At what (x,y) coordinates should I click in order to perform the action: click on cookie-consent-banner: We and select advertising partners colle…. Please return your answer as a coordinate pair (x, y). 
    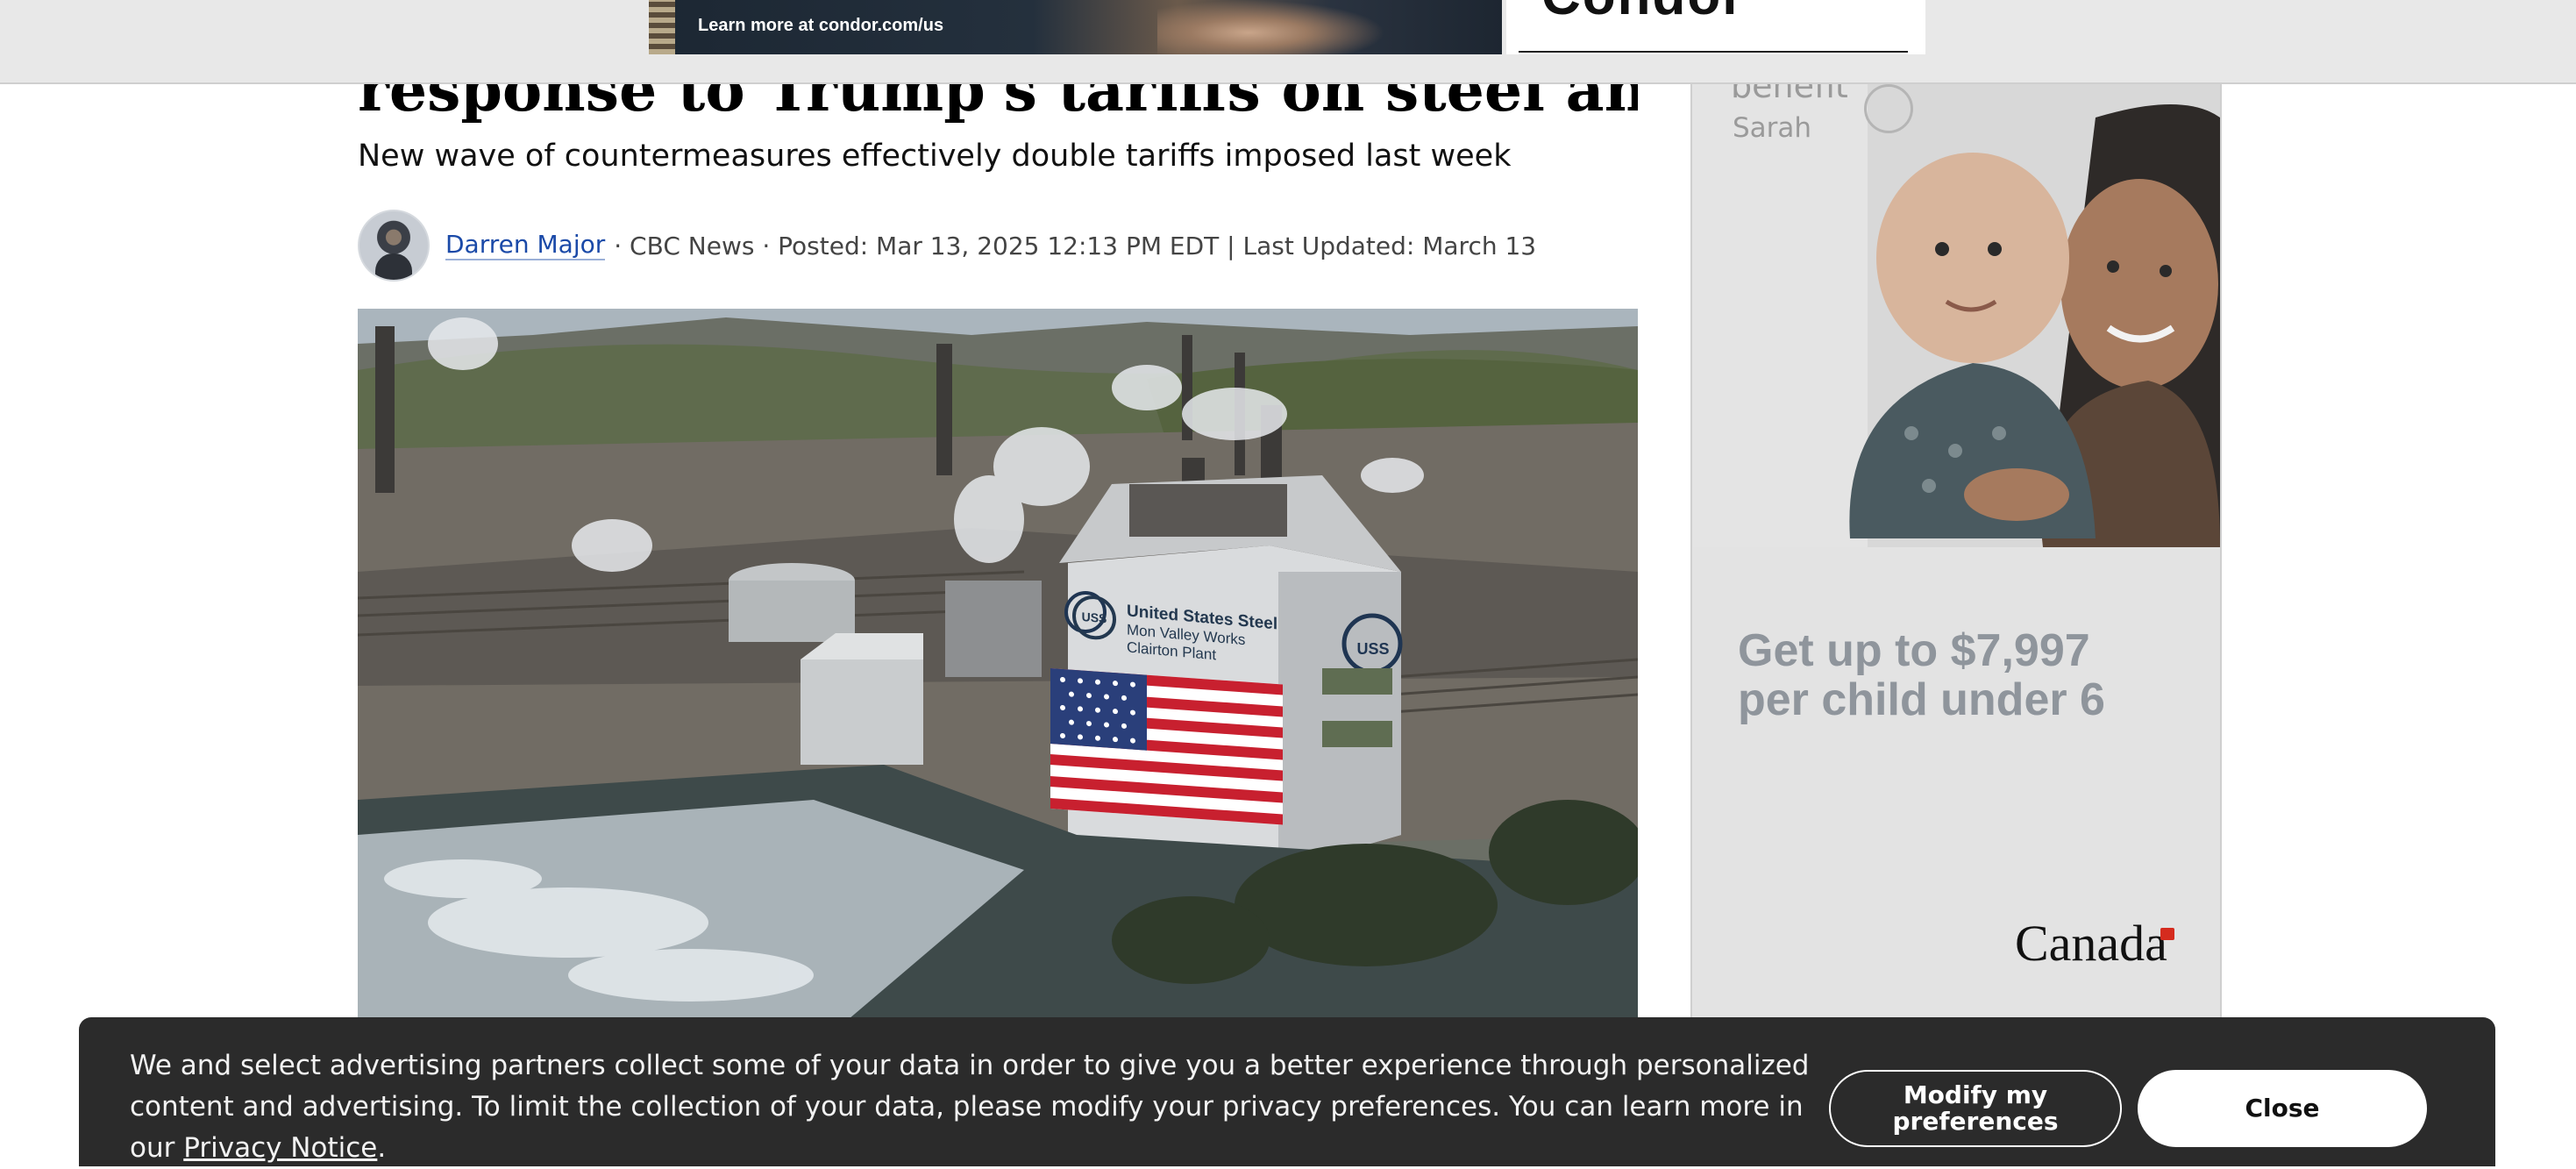
    Looking at the image, I should click on (1287, 1091).